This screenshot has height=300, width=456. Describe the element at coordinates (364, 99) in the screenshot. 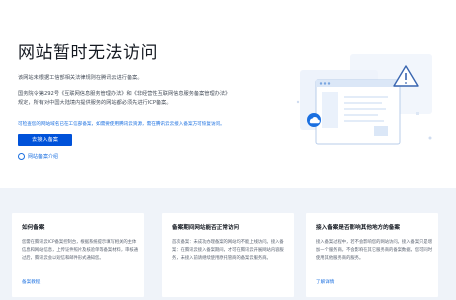

I see `warning-illustration` at that location.